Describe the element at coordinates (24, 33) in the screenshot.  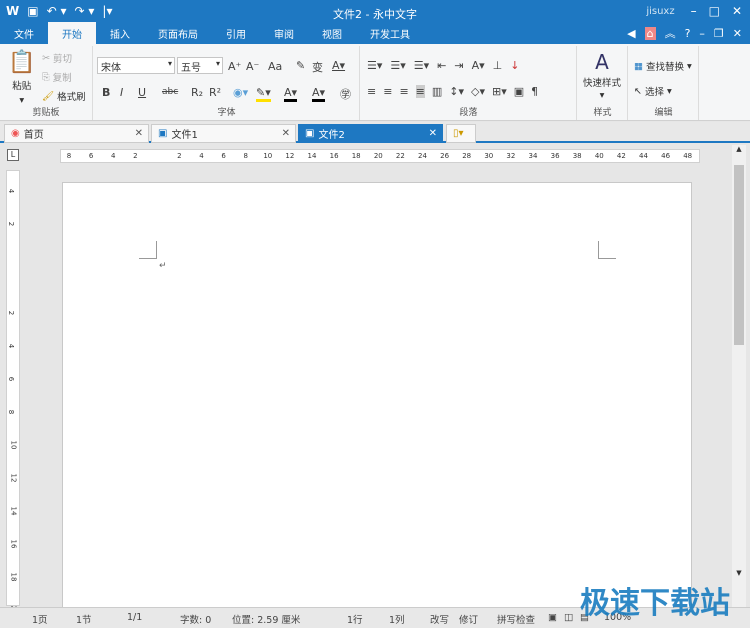
I see `tab-file: 文件` at that location.